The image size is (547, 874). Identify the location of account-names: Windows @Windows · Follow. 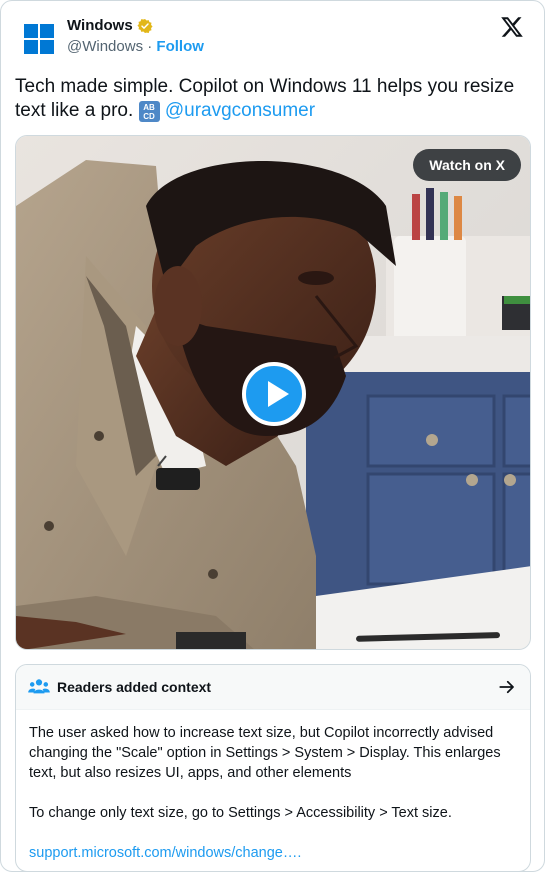
(135, 36).